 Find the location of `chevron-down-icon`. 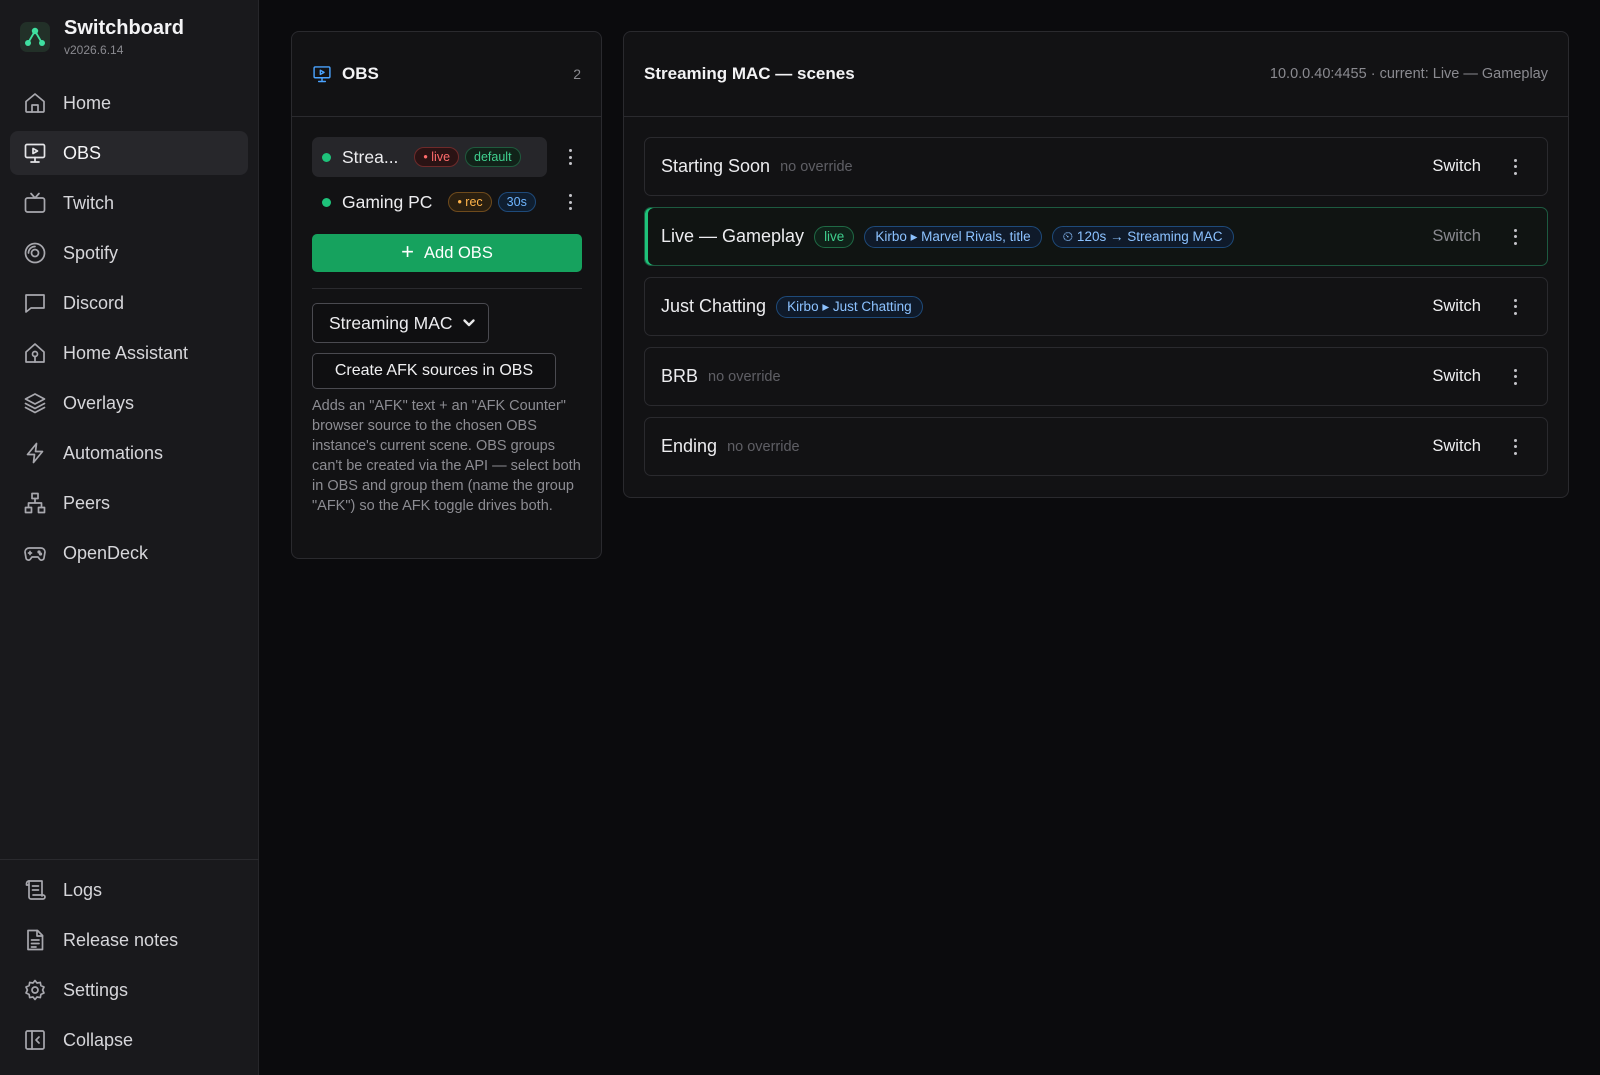

chevron-down-icon is located at coordinates (469, 323).